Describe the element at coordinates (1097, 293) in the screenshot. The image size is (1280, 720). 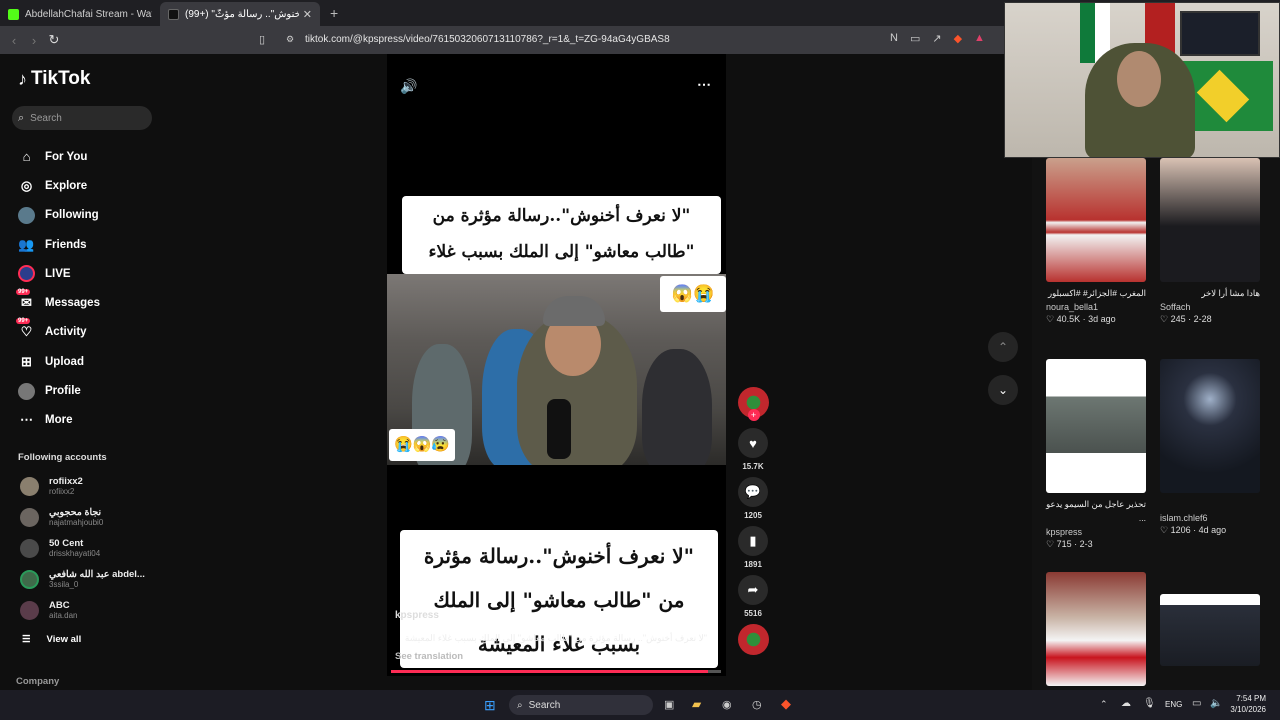
I see `video-title: المغرب #الجزائر# #اكسبلور` at that location.